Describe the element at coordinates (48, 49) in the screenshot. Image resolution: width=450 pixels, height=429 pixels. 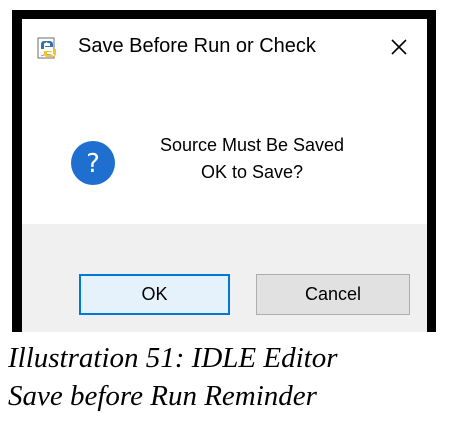
I see `python-idle-icon` at that location.